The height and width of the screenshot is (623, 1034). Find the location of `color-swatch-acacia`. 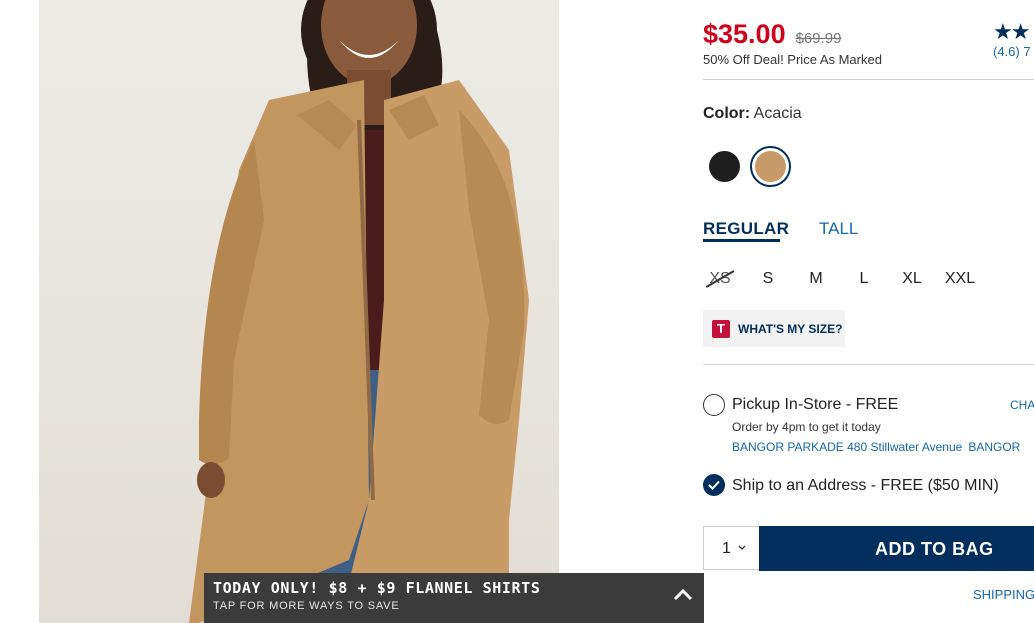

color-swatch-acacia is located at coordinates (770, 166).